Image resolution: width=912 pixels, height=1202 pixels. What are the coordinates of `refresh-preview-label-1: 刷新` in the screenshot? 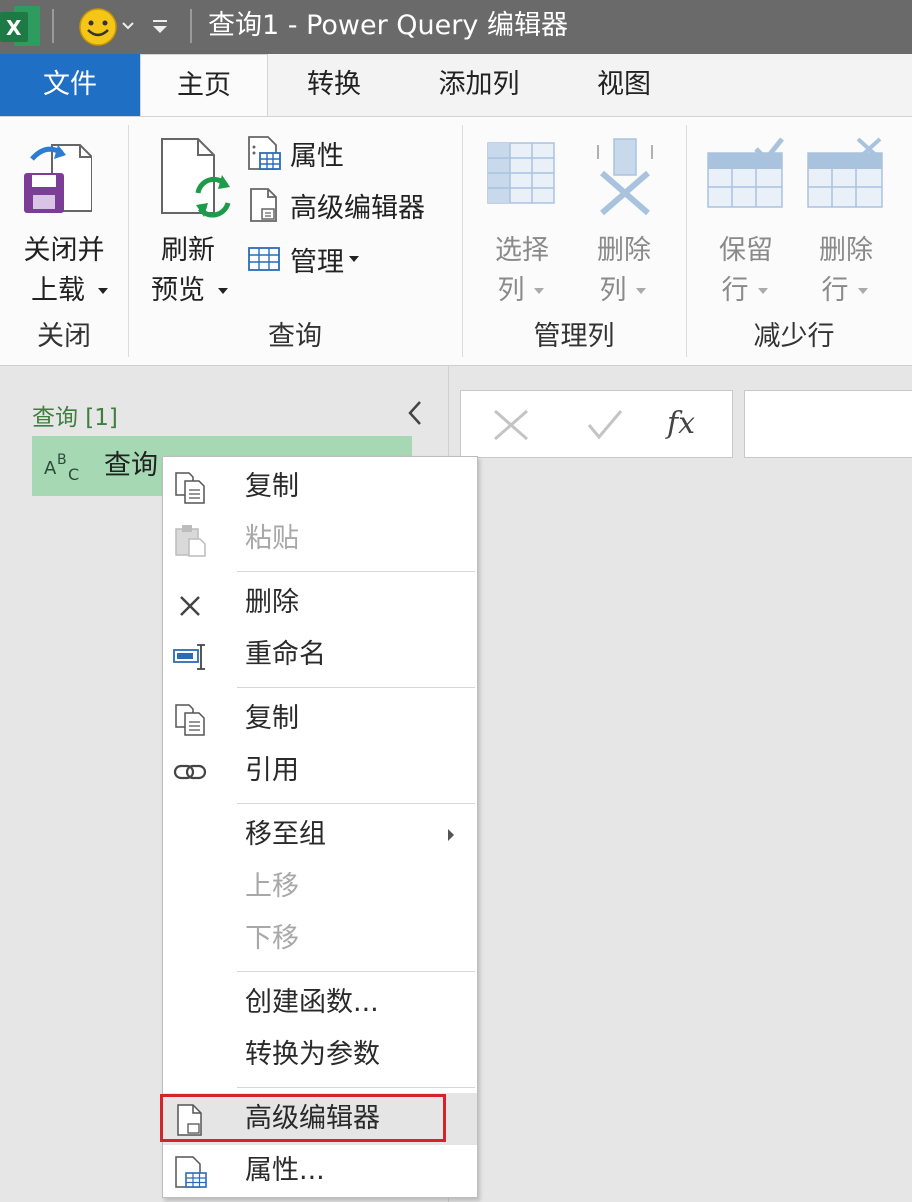 It's located at (188, 250).